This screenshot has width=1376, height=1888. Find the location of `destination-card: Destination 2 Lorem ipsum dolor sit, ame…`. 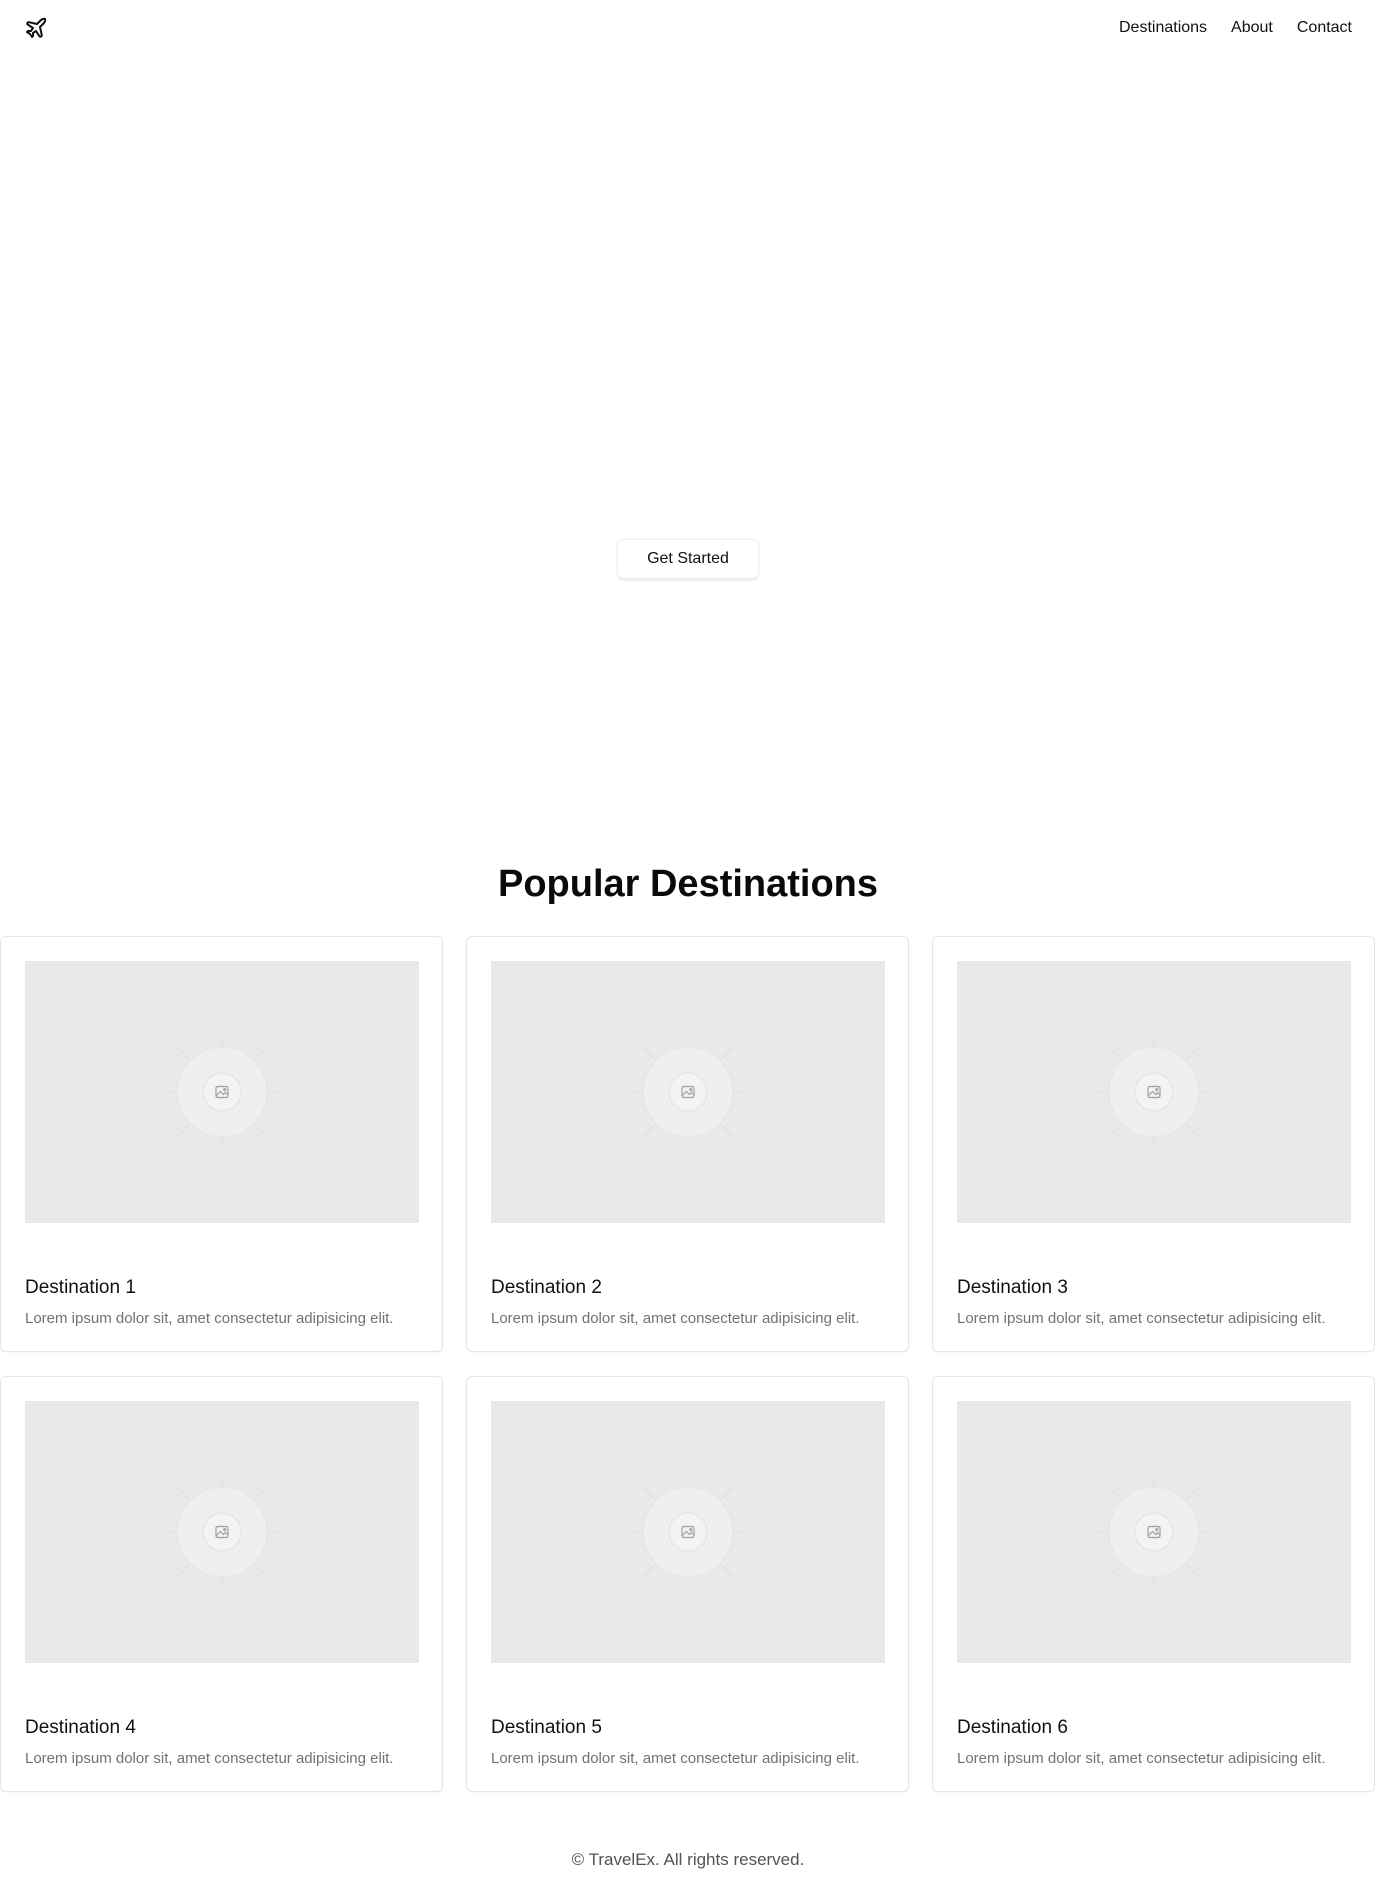

destination-card: Destination 2 Lorem ipsum dolor sit, ame… is located at coordinates (687, 1144).